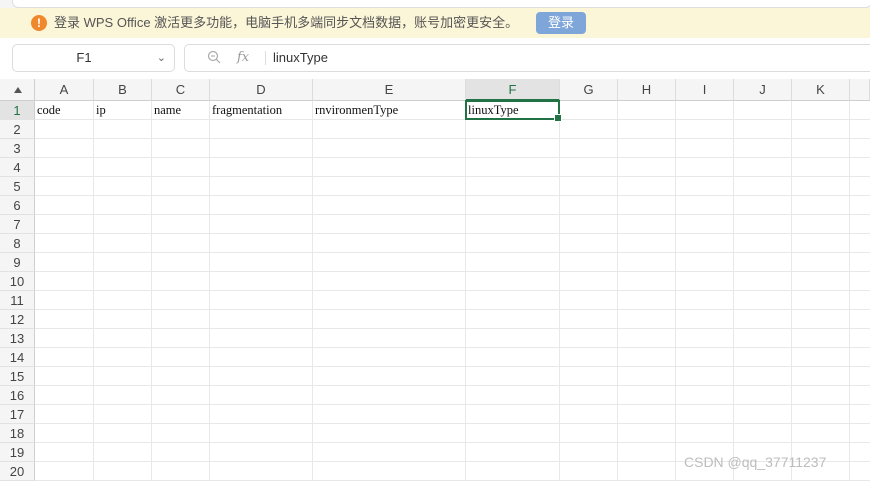  Describe the element at coordinates (647, 90) in the screenshot. I see `column-header-h: H` at that location.